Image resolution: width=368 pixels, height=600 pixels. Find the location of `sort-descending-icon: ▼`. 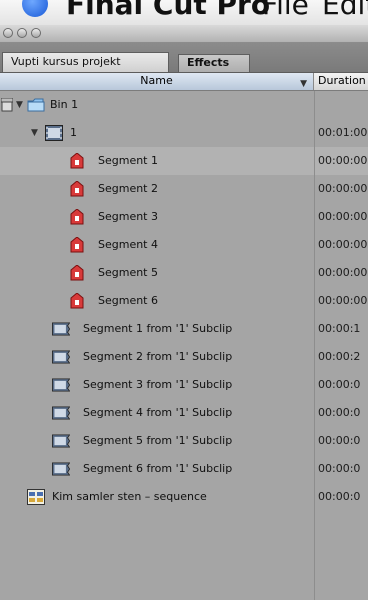

sort-descending-icon: ▼ is located at coordinates (303, 84).